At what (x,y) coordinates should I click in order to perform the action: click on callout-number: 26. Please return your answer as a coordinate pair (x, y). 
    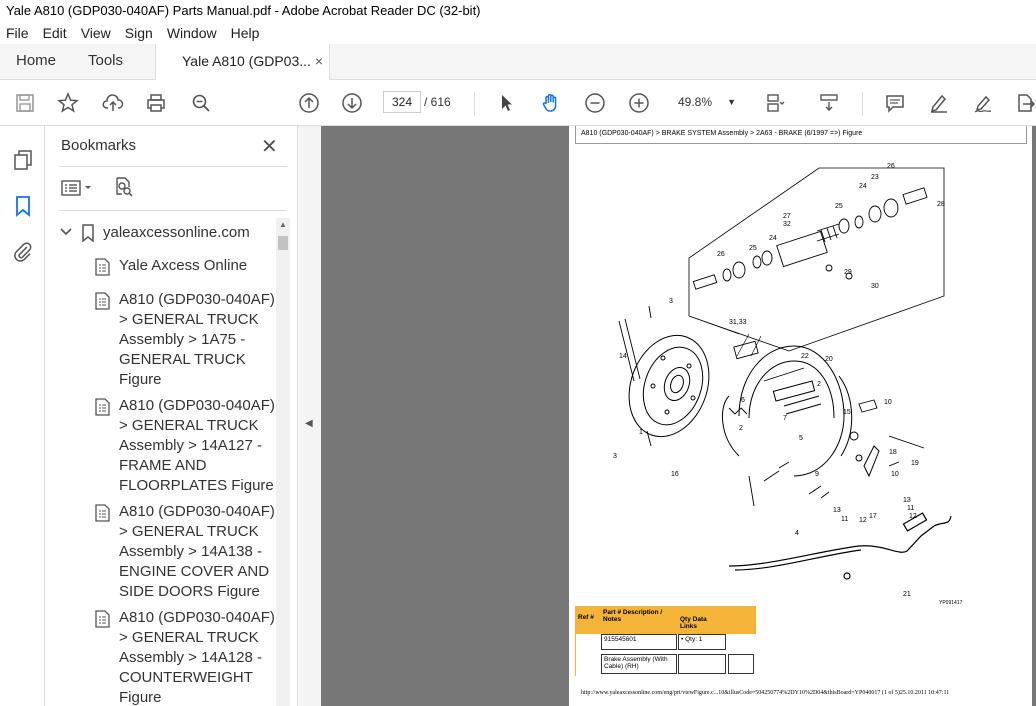
    Looking at the image, I should click on (721, 254).